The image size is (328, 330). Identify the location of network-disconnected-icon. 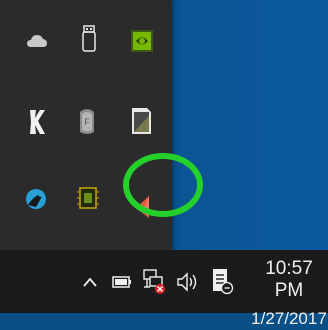
(154, 281).